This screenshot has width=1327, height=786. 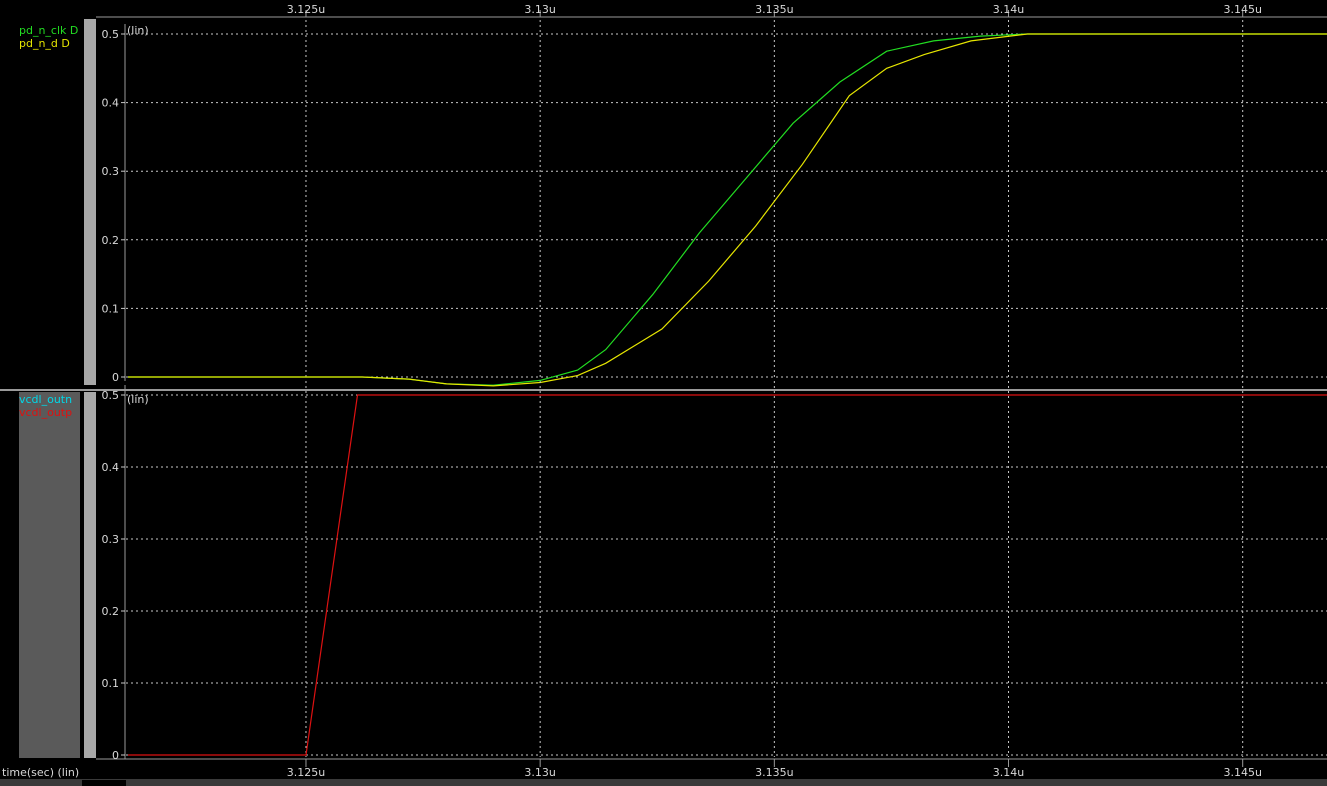 What do you see at coordinates (1242, 772) in the screenshot?
I see `bottom-time-tick-label: 3.145u` at bounding box center [1242, 772].